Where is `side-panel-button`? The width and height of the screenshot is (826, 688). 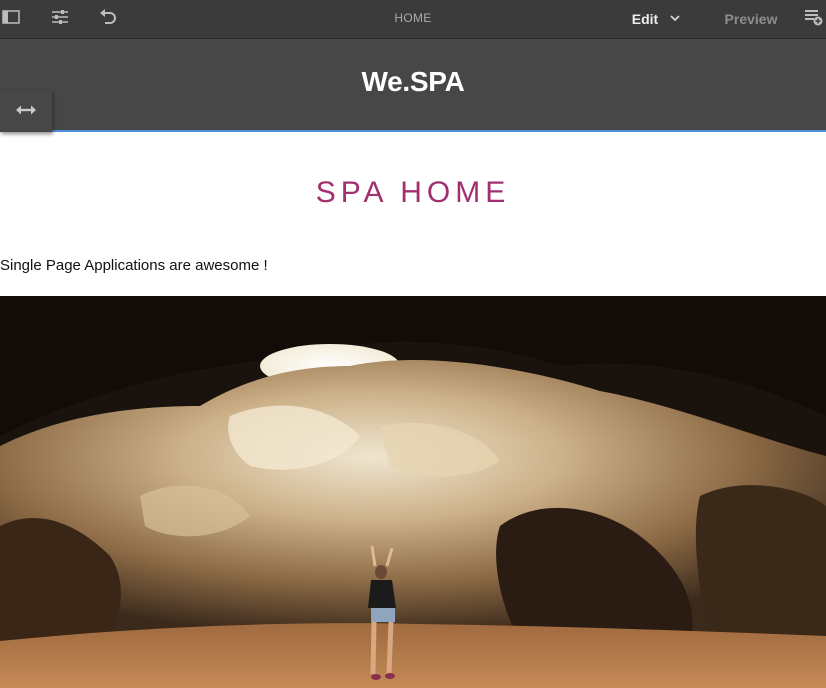
side-panel-button is located at coordinates (11, 19).